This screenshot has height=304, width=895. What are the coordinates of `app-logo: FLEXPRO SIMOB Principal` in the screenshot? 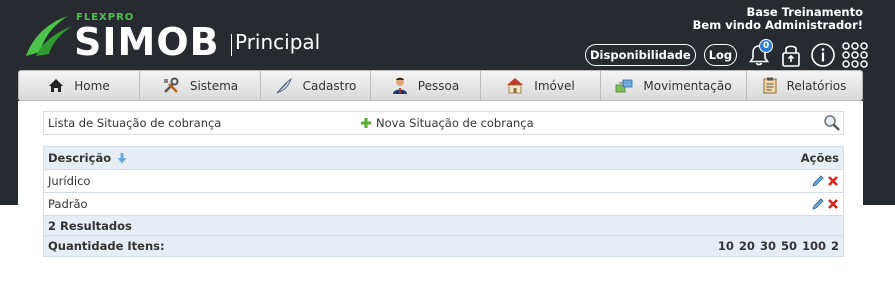 It's located at (177, 37).